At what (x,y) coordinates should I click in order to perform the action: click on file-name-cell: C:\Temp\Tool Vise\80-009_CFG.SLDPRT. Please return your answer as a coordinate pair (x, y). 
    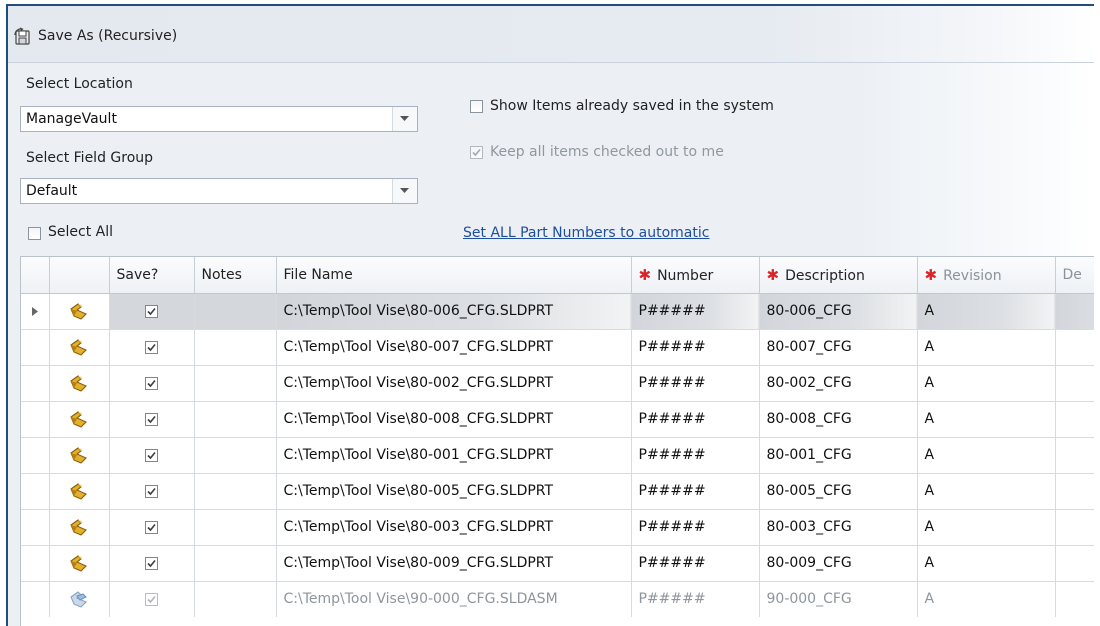
    Looking at the image, I should click on (454, 563).